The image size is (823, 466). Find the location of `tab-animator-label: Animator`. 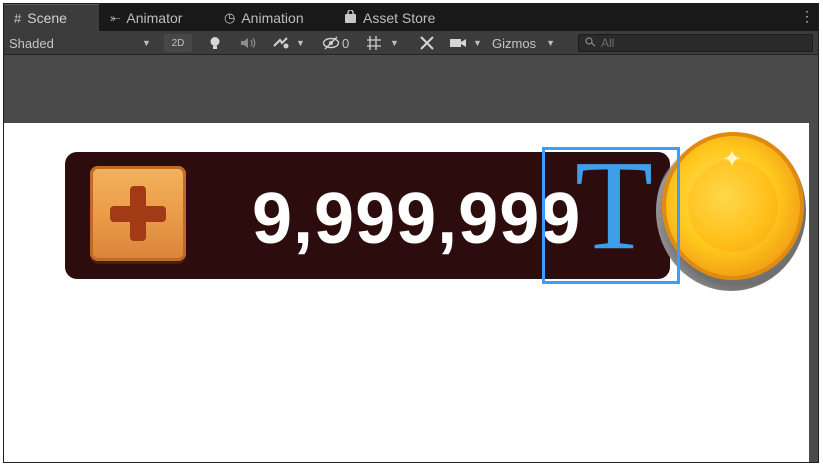

tab-animator-label: Animator is located at coordinates (154, 17).